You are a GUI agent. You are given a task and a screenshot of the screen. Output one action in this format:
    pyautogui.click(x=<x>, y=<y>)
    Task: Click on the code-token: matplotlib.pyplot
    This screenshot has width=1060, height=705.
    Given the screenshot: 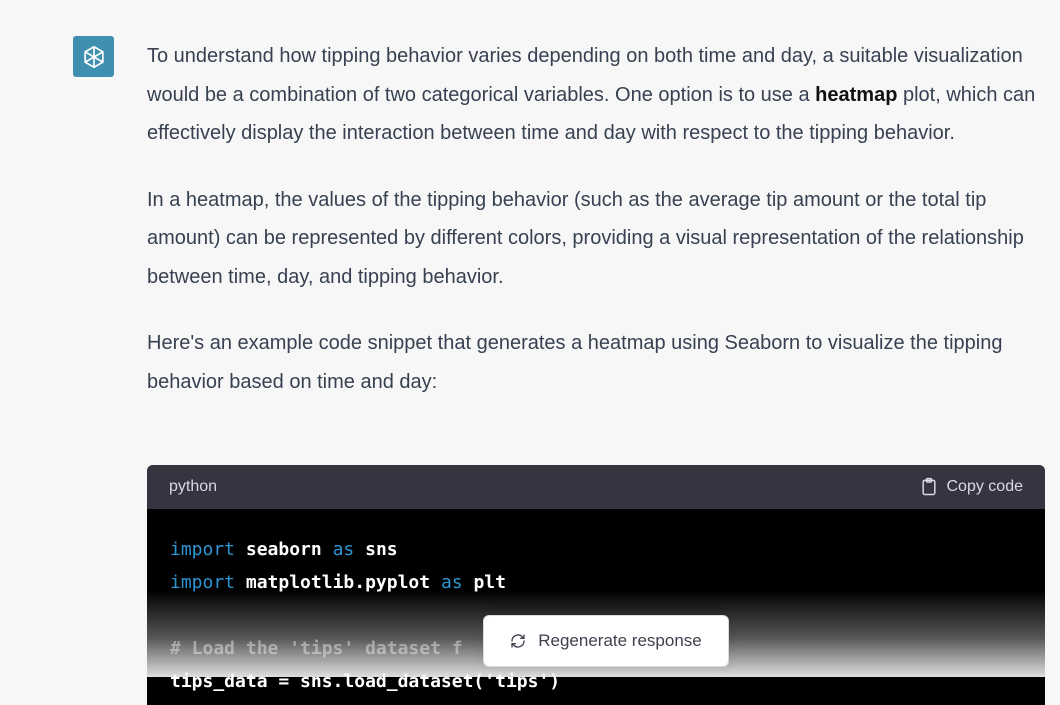 What is the action you would take?
    pyautogui.click(x=338, y=582)
    